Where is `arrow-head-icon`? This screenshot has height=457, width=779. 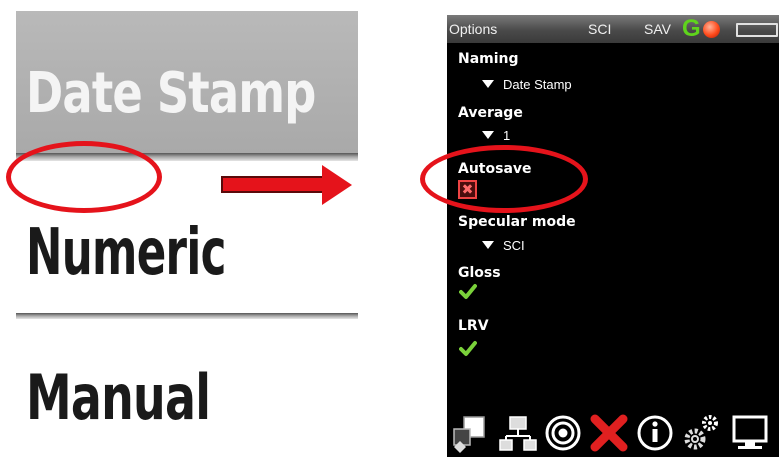 arrow-head-icon is located at coordinates (337, 185).